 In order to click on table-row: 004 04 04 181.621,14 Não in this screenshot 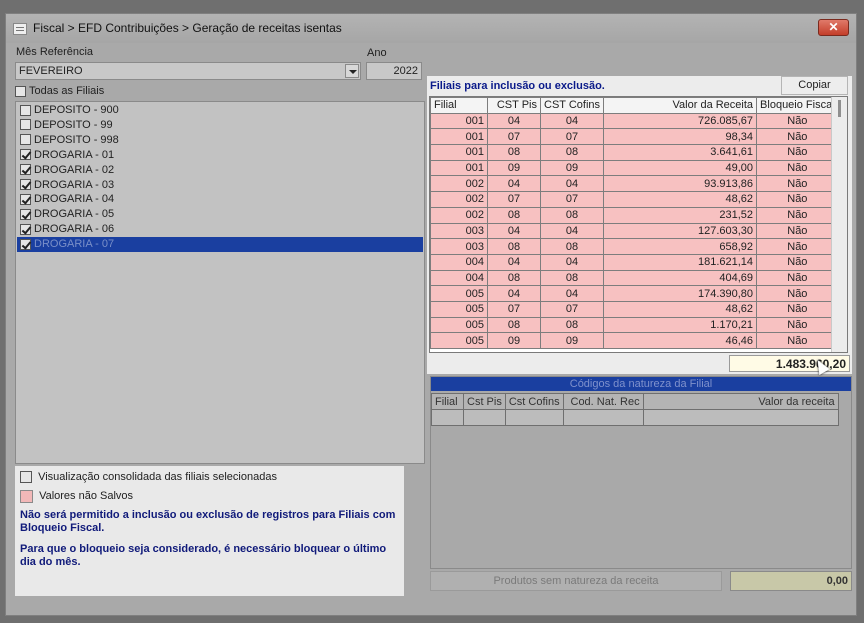, I will do `click(634, 262)`.